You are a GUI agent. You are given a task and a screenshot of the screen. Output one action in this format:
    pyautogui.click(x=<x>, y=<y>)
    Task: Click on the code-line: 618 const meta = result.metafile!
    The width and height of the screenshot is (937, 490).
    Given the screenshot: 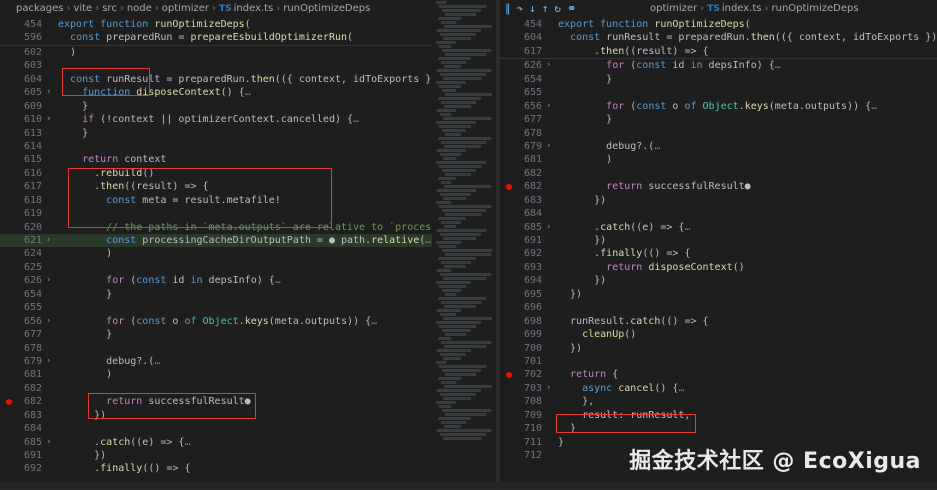 What is the action you would take?
    pyautogui.click(x=216, y=200)
    